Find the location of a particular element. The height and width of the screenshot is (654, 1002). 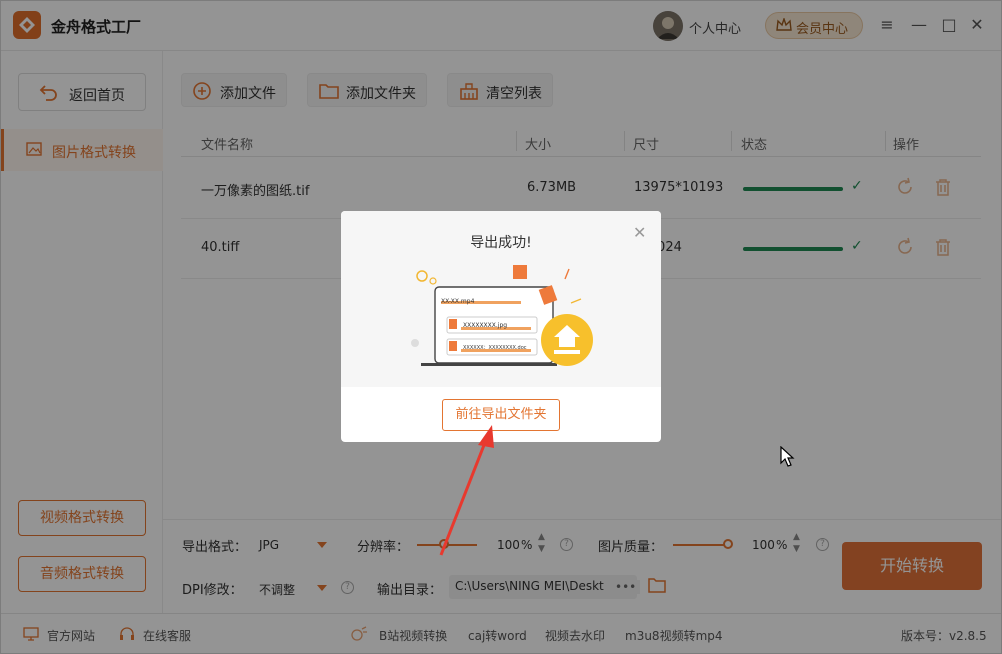

annotation-arrow-icon is located at coordinates (466, 490).